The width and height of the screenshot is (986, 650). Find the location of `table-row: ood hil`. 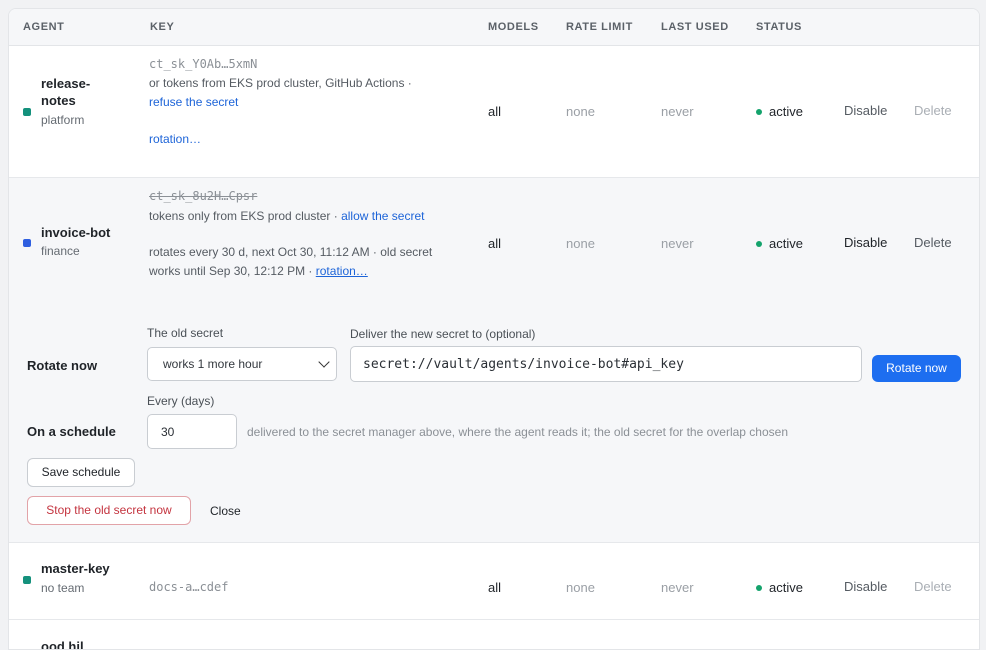

table-row: ood hil is located at coordinates (494, 635).